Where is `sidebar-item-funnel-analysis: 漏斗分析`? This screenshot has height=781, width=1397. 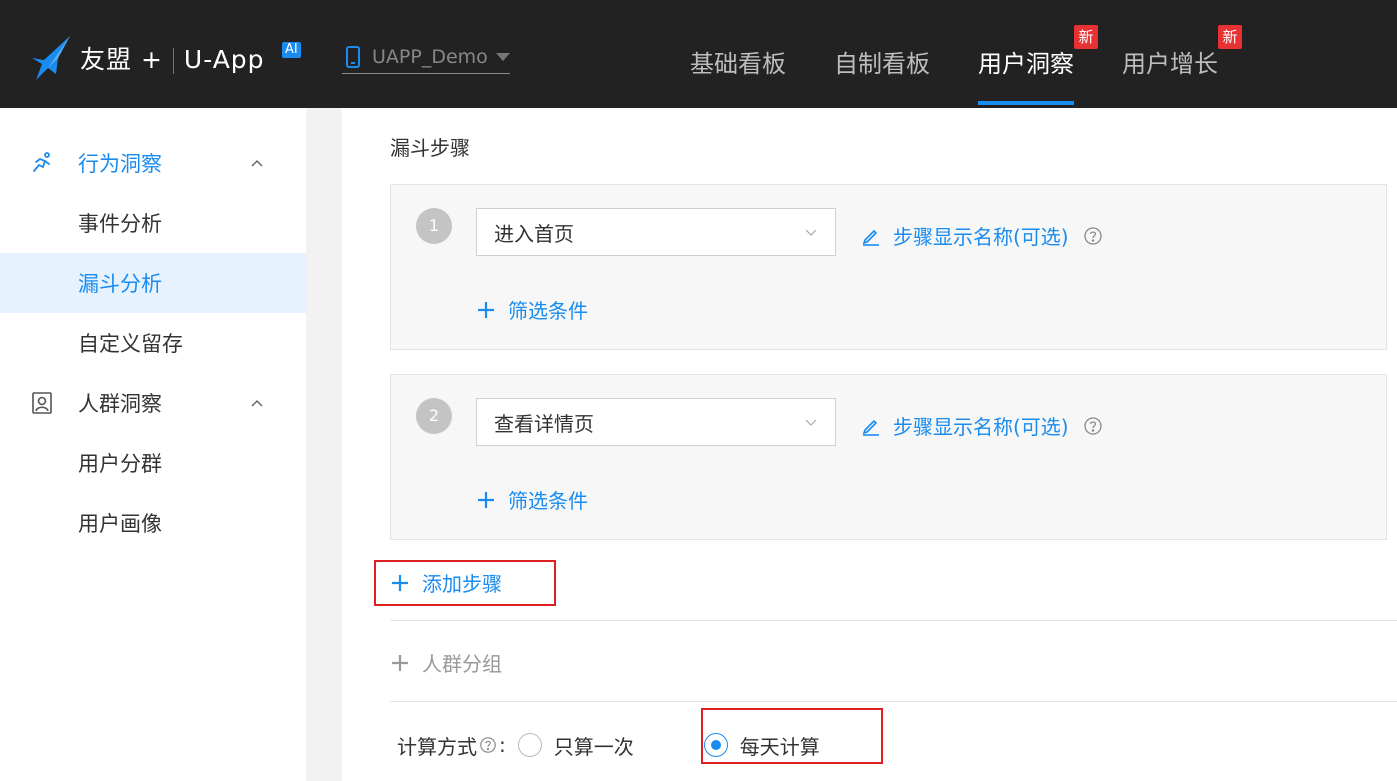
sidebar-item-funnel-analysis: 漏斗分析 is located at coordinates (153, 283).